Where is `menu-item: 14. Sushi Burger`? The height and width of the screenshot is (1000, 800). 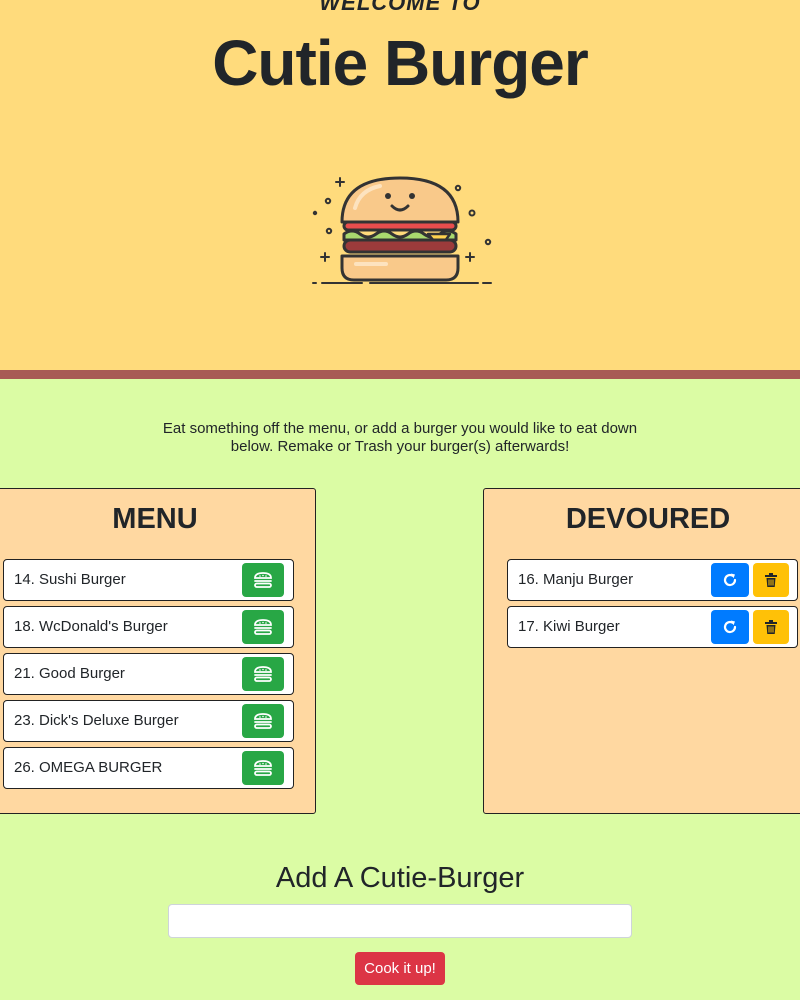 menu-item: 14. Sushi Burger is located at coordinates (148, 580).